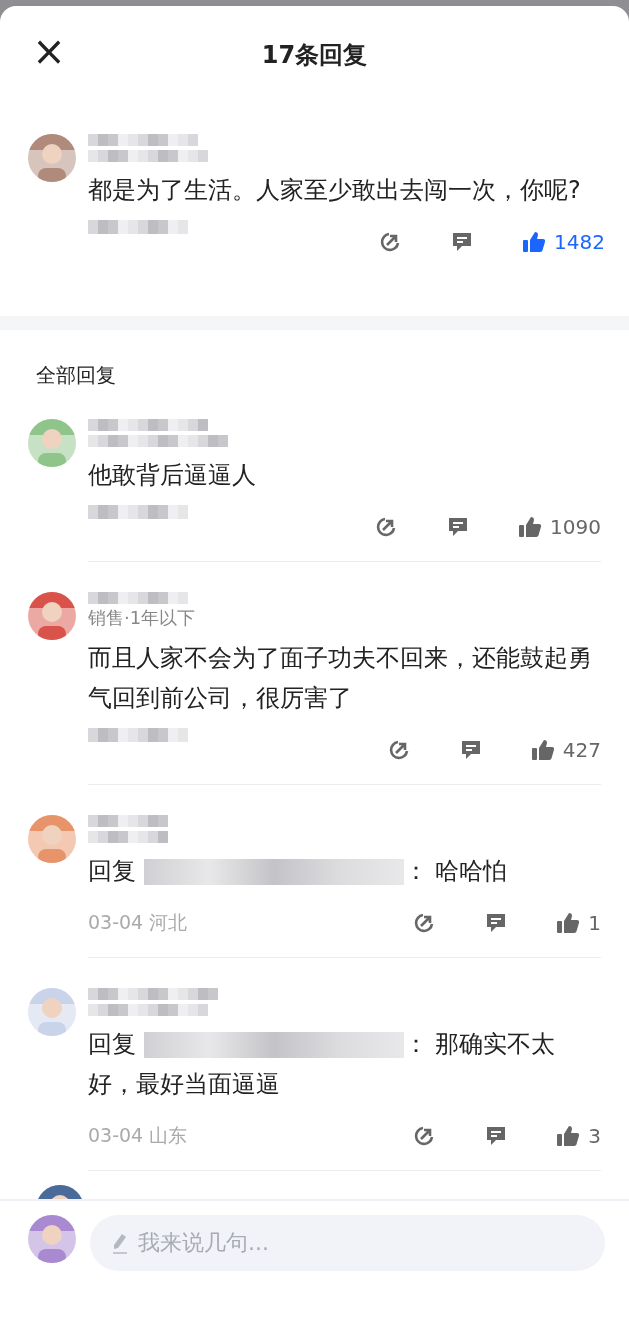 Image resolution: width=629 pixels, height=1329 pixels. Describe the element at coordinates (142, 618) in the screenshot. I see `user-subtitle: 销售·1年以下` at that location.